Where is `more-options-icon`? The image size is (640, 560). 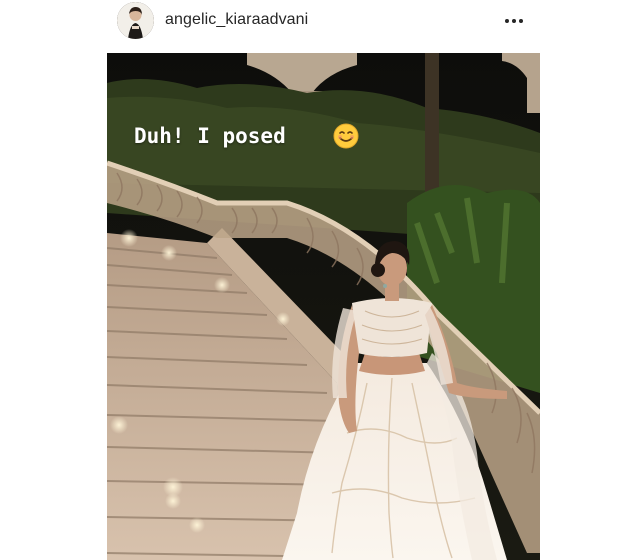 more-options-icon is located at coordinates (514, 21).